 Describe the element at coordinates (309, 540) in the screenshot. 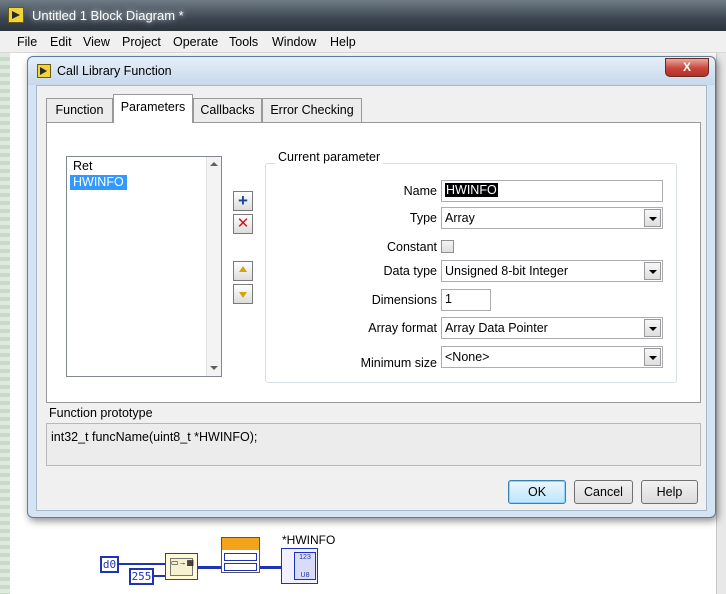

I see `indicator-label: *HWINFO` at that location.